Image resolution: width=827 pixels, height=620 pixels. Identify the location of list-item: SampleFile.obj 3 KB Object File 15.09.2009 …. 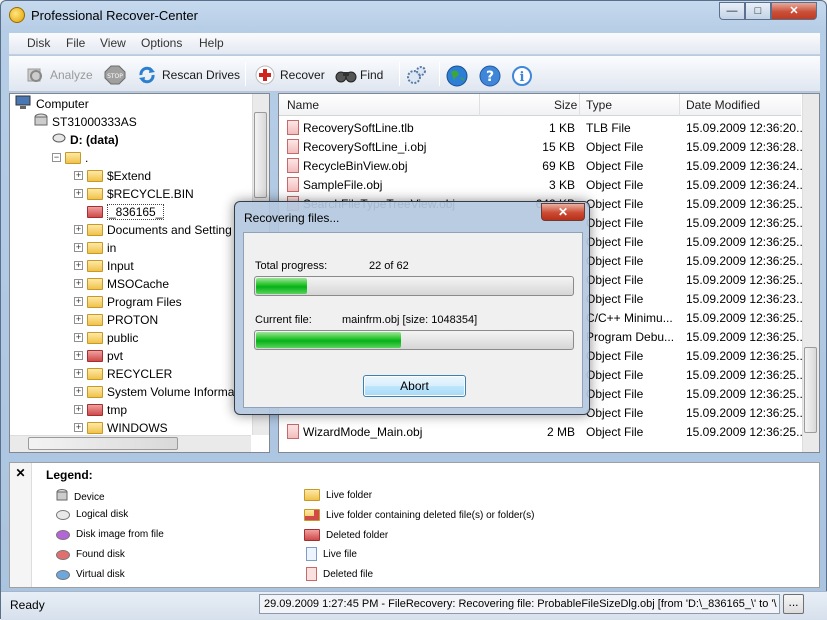
(542, 184).